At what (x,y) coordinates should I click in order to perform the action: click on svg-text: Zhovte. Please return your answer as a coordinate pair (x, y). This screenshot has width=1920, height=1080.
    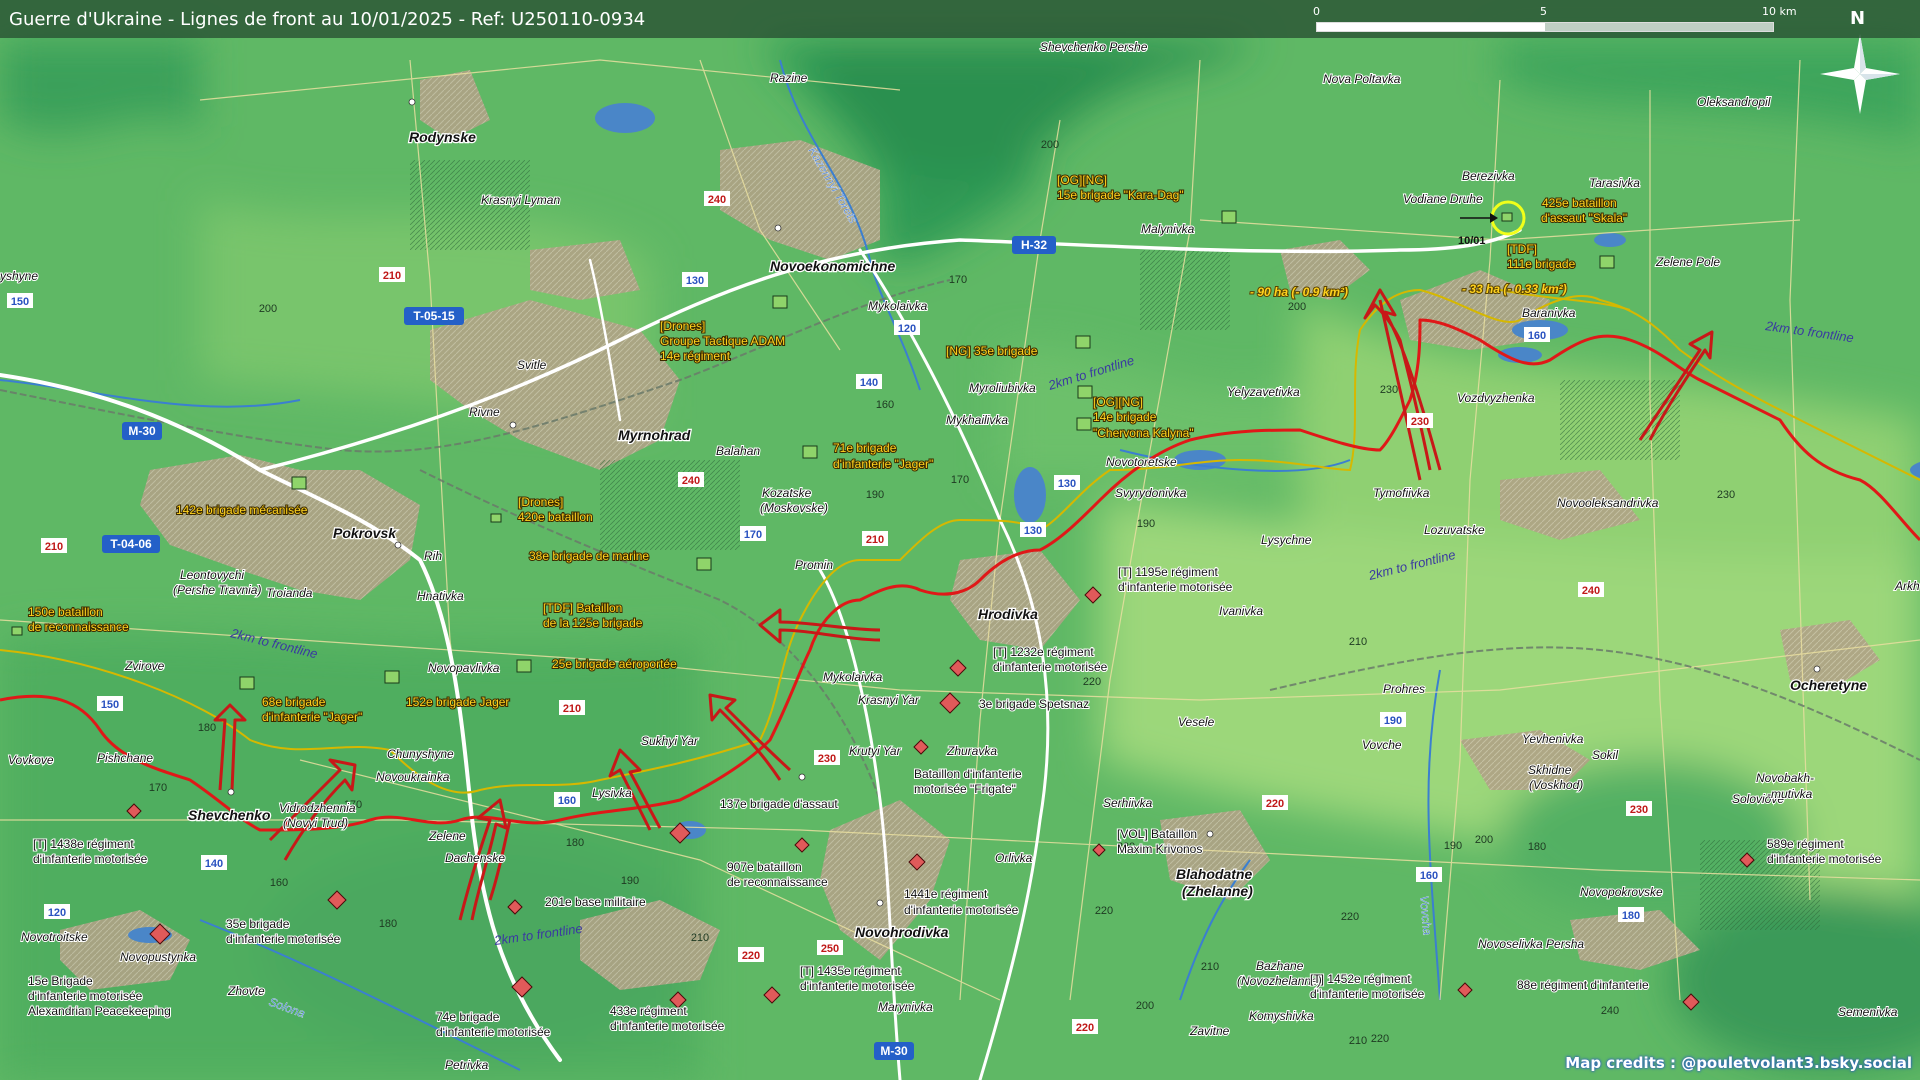
    Looking at the image, I should click on (246, 991).